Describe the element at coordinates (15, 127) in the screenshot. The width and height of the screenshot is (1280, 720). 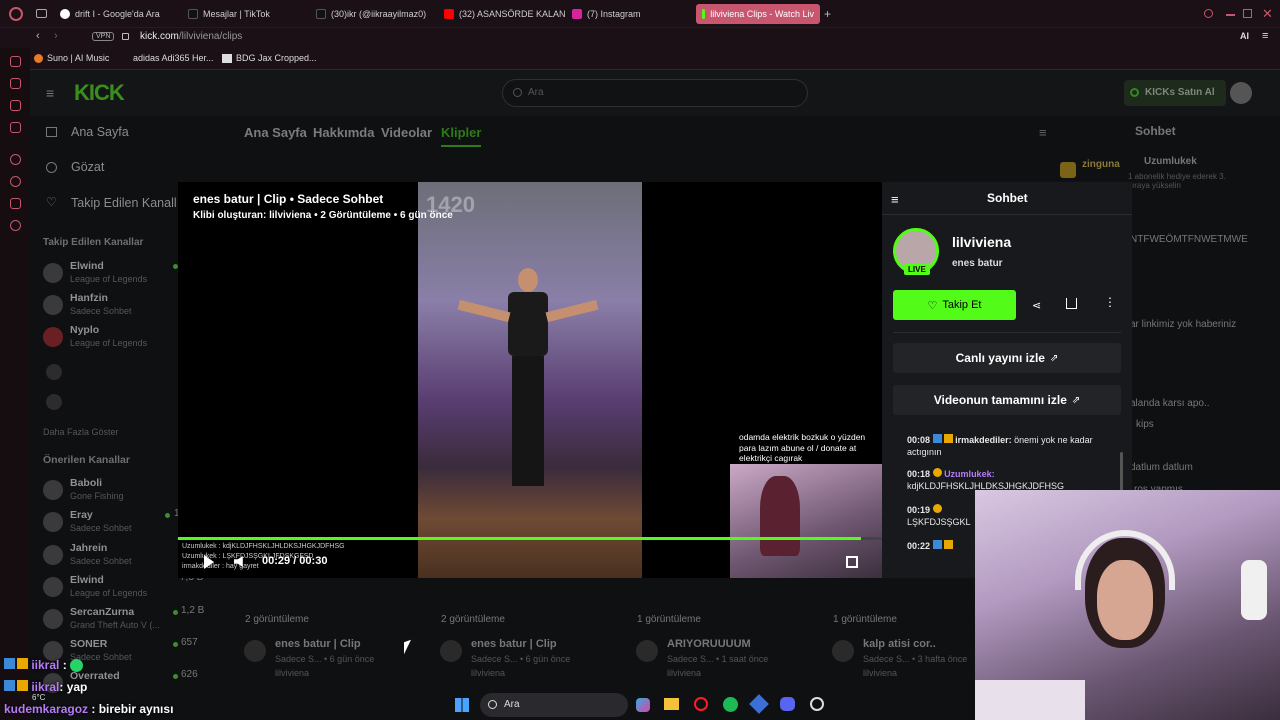
I see `sidebar-messenger-icon` at that location.